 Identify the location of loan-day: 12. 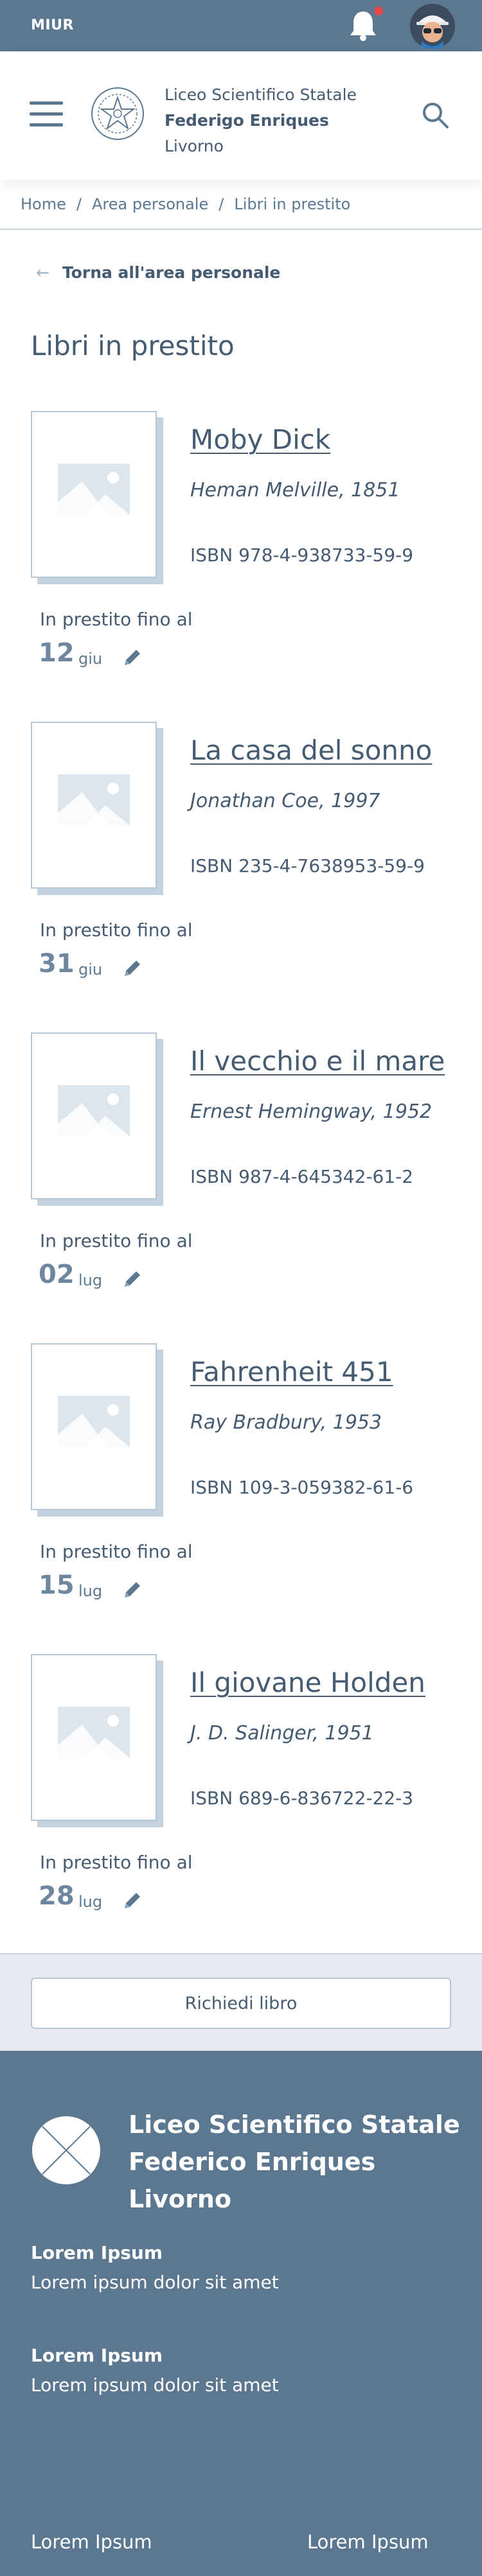
(57, 653).